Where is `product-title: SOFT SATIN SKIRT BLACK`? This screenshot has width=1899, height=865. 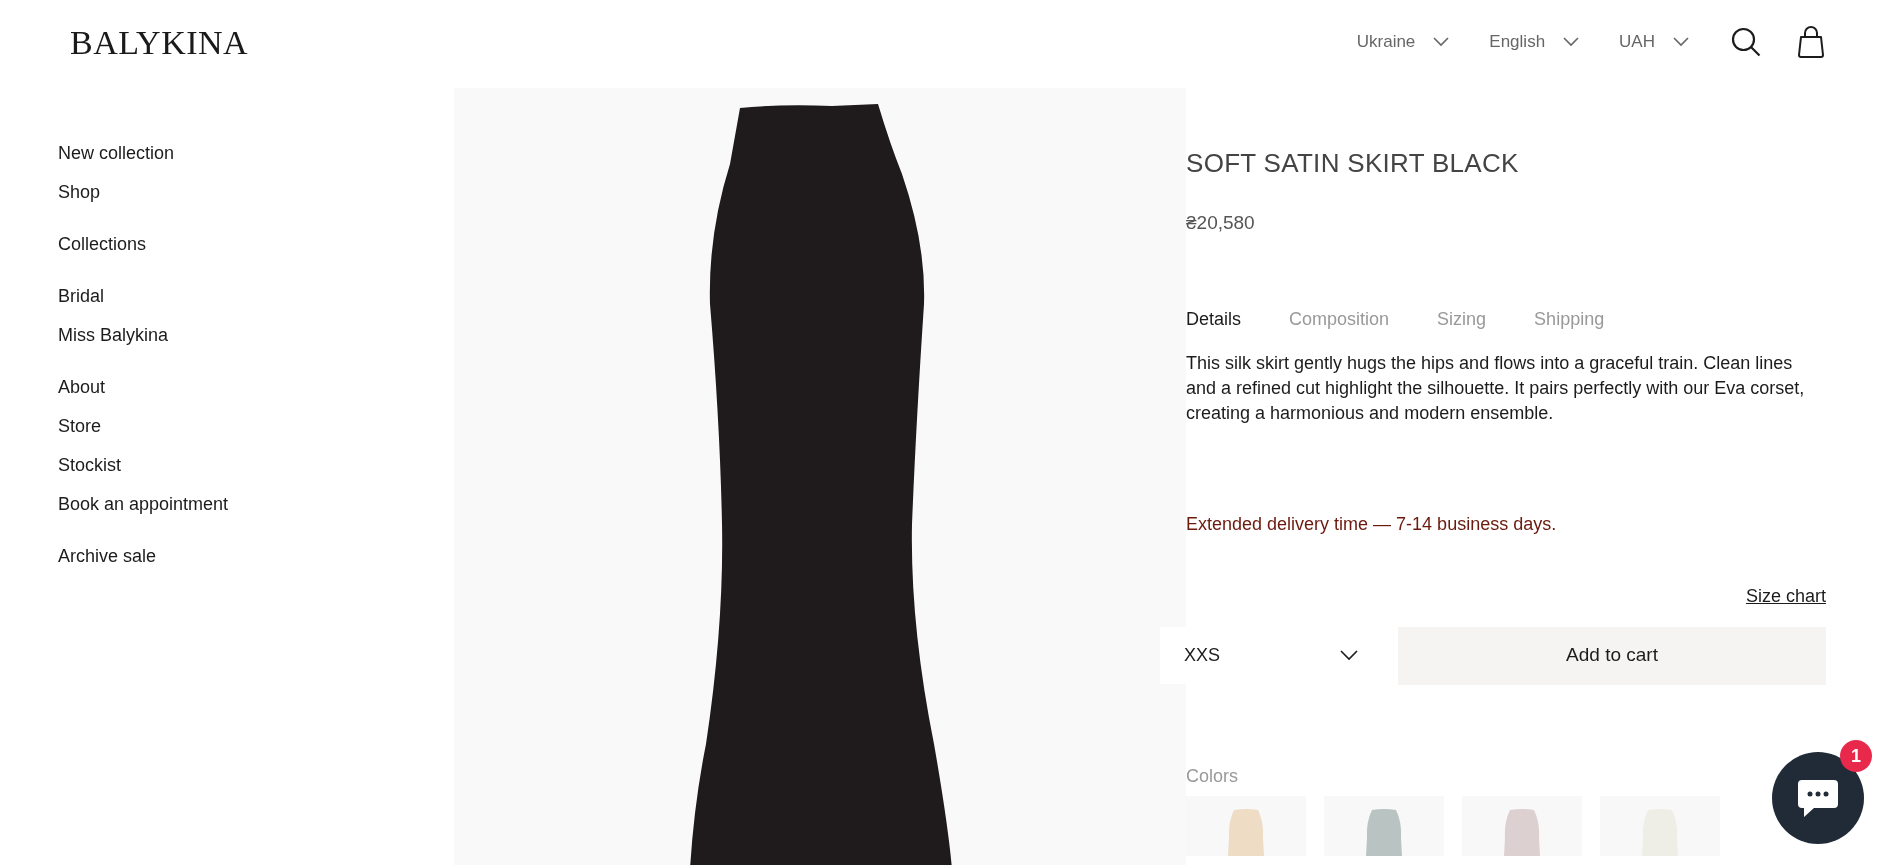
product-title: SOFT SATIN SKIRT BLACK is located at coordinates (1353, 163).